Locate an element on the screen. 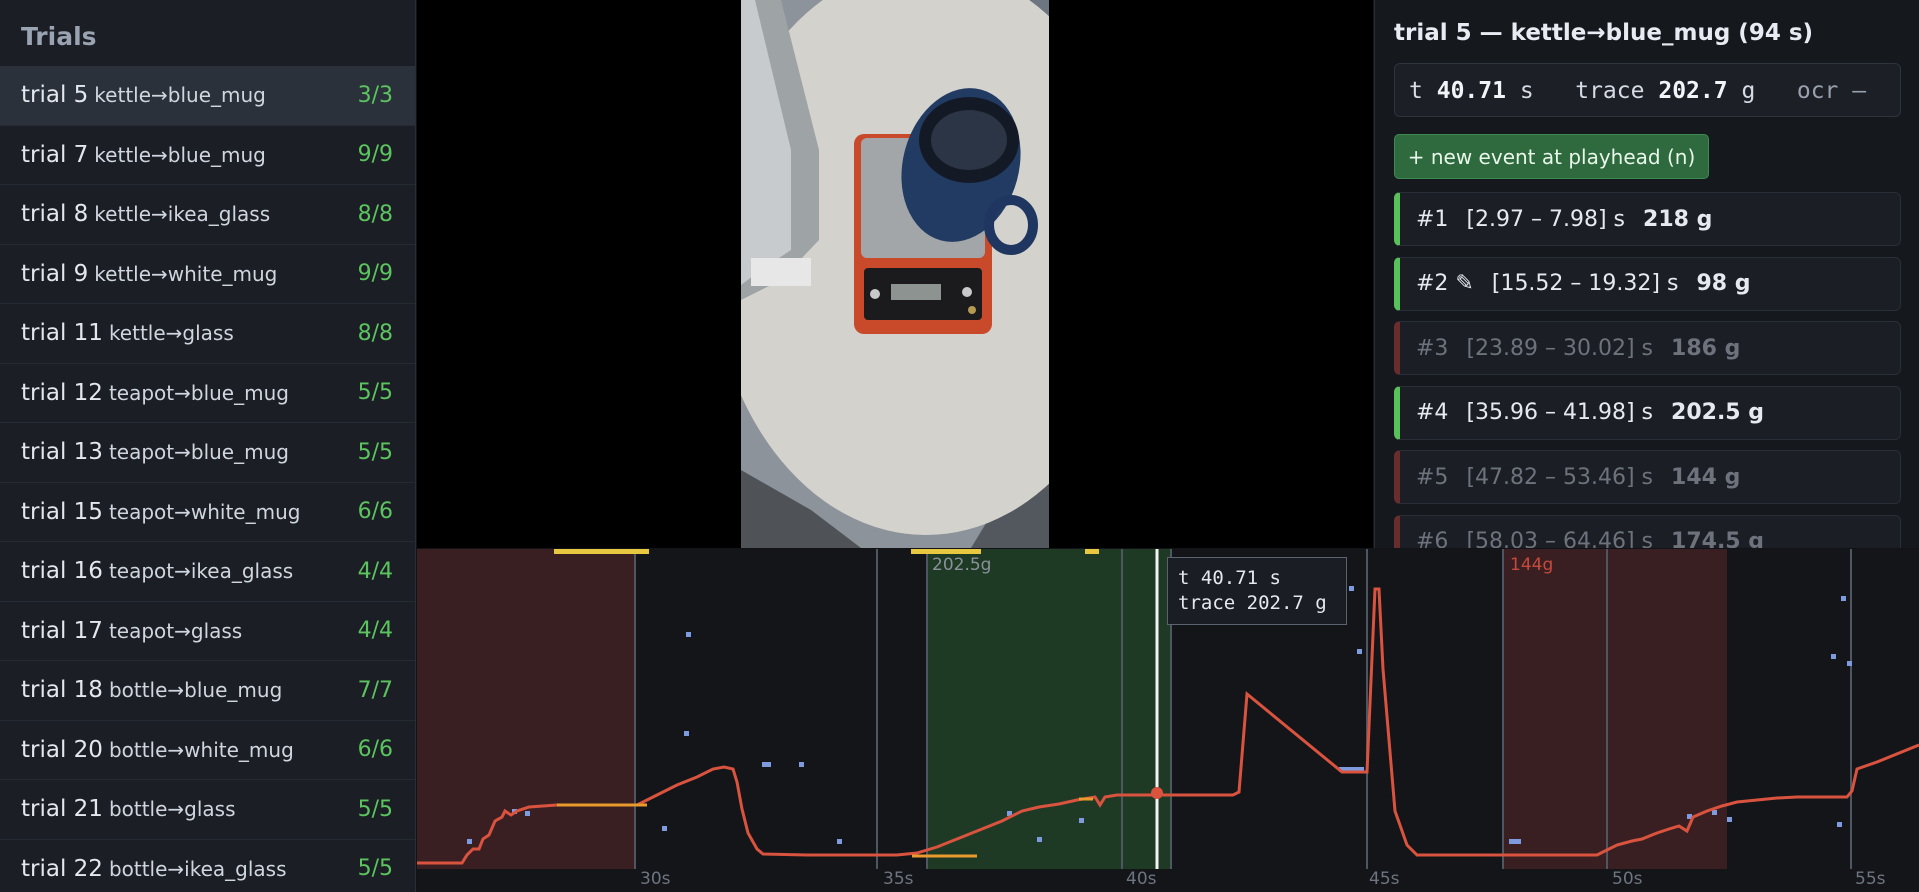 The width and height of the screenshot is (1919, 892). trial-name: trial 15 is located at coordinates (62, 511).